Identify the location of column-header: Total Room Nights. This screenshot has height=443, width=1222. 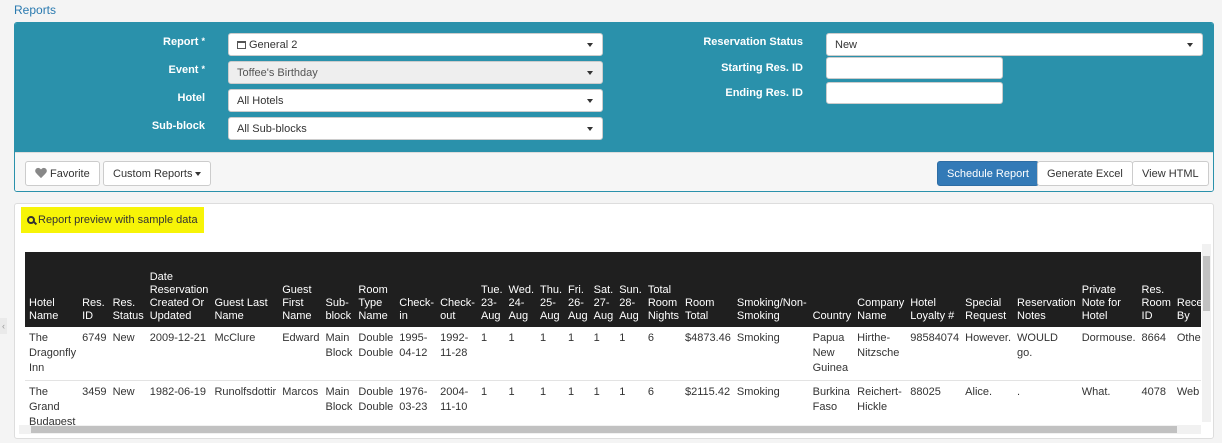
(662, 289).